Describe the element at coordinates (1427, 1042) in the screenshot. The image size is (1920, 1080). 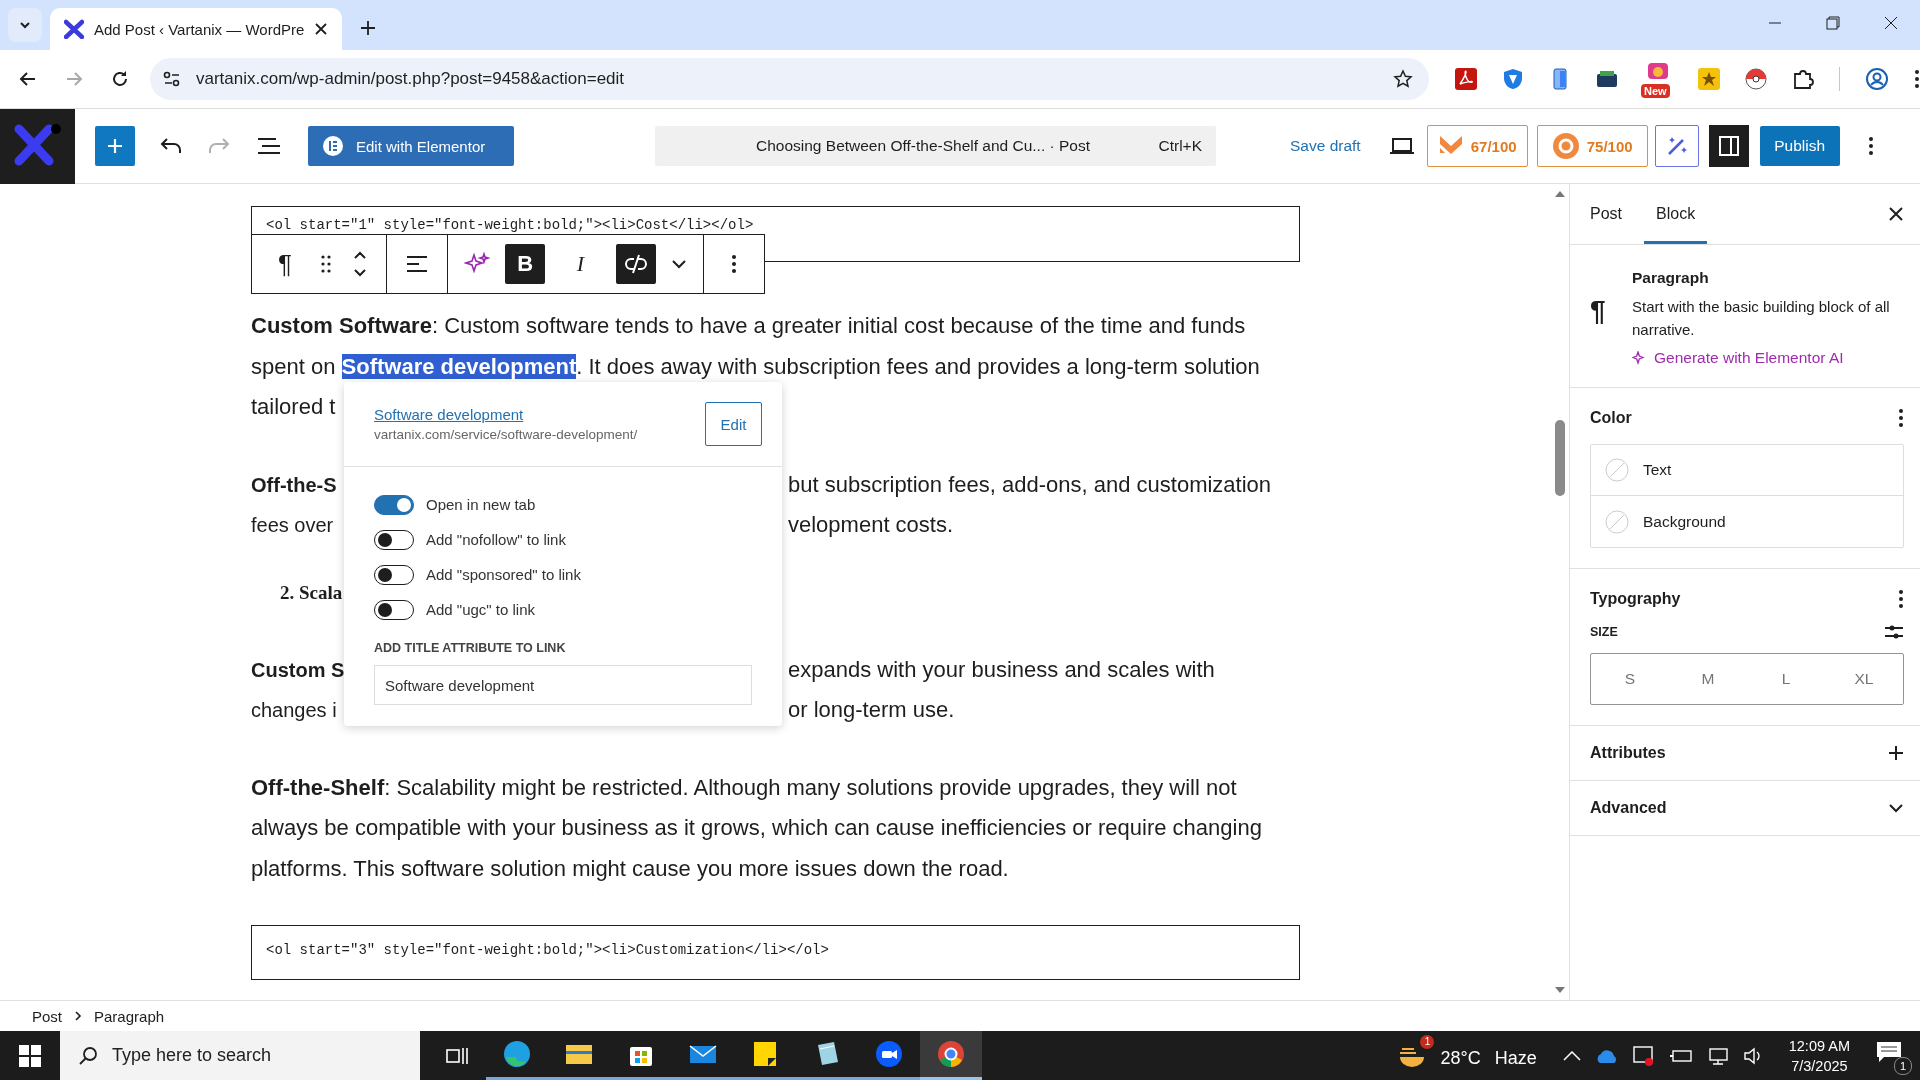
I see `alert-badge: 1` at that location.